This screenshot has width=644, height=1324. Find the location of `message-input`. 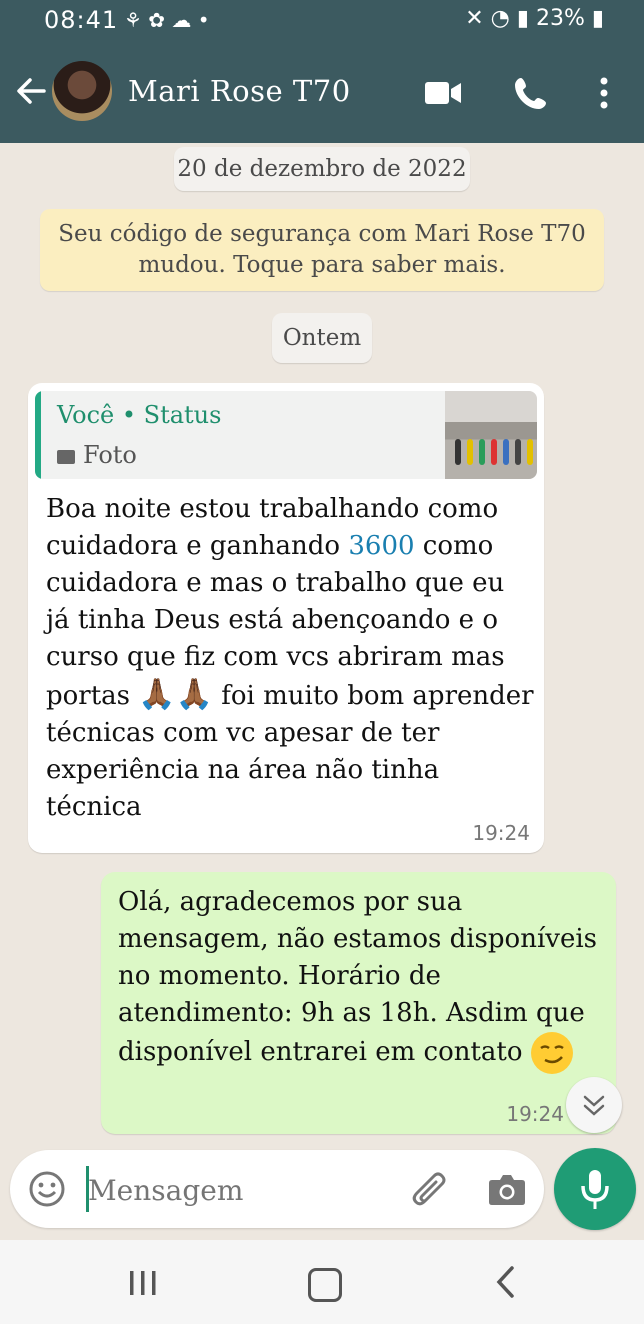

message-input is located at coordinates (238, 1190).